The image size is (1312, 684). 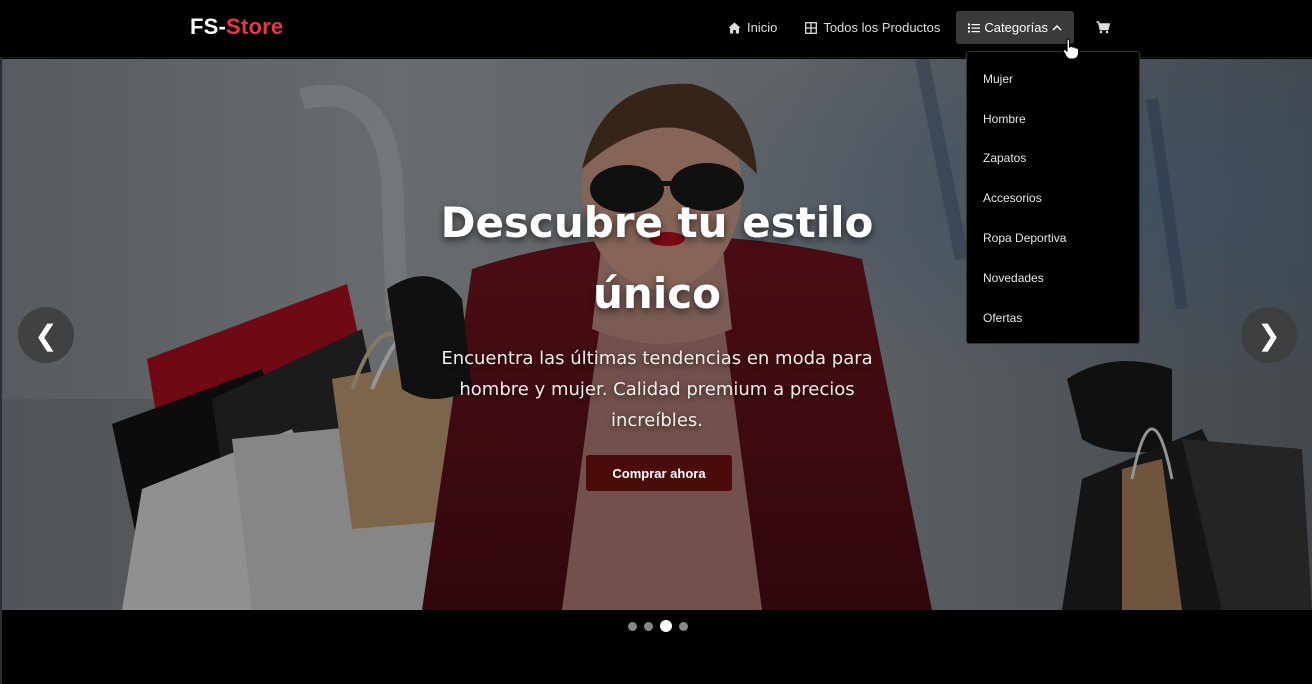 What do you see at coordinates (1053, 79) in the screenshot?
I see `dropdown-item-mujer: Mujer` at bounding box center [1053, 79].